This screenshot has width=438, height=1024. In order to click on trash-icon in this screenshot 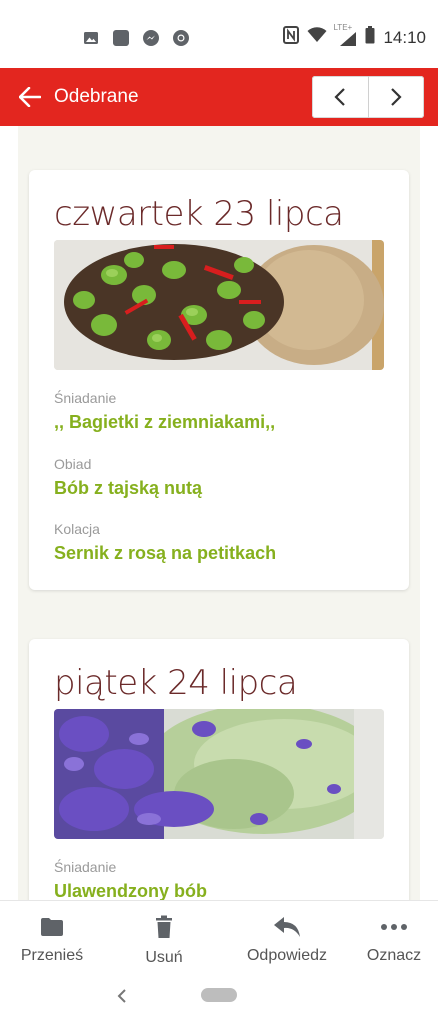, I will do `click(164, 927)`.